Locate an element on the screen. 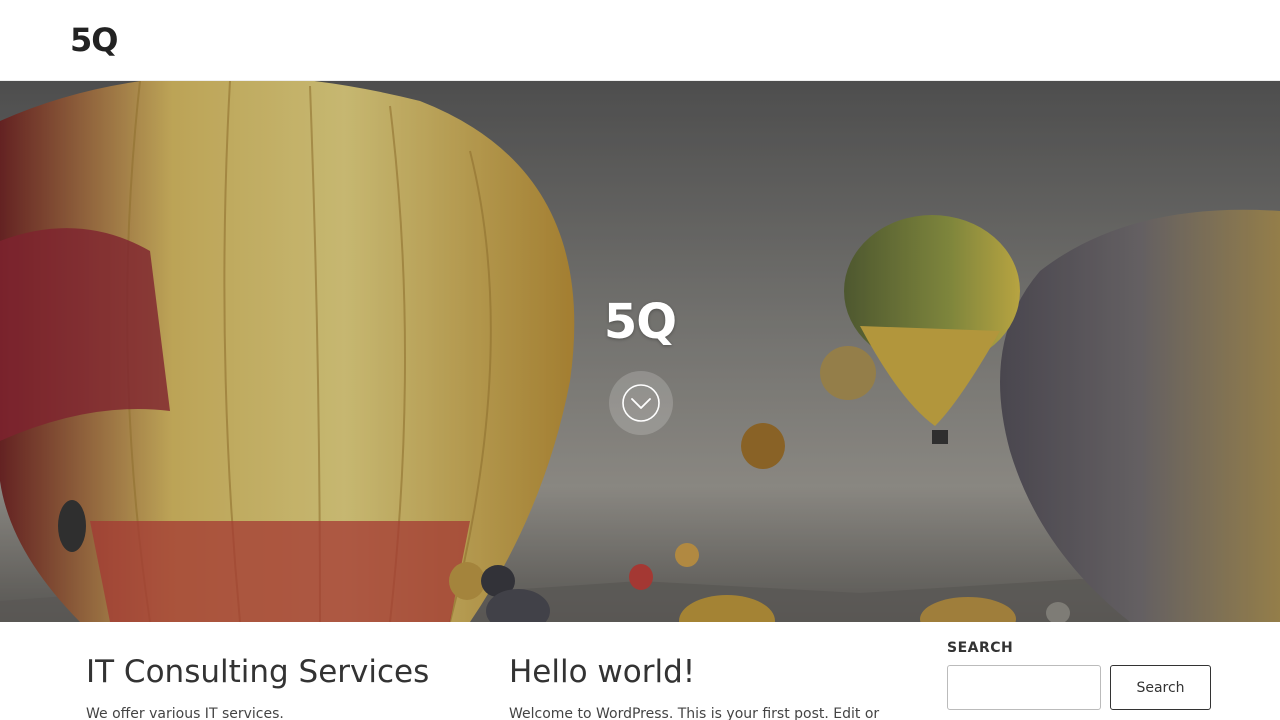  site-title-link: 5Q is located at coordinates (94, 40).